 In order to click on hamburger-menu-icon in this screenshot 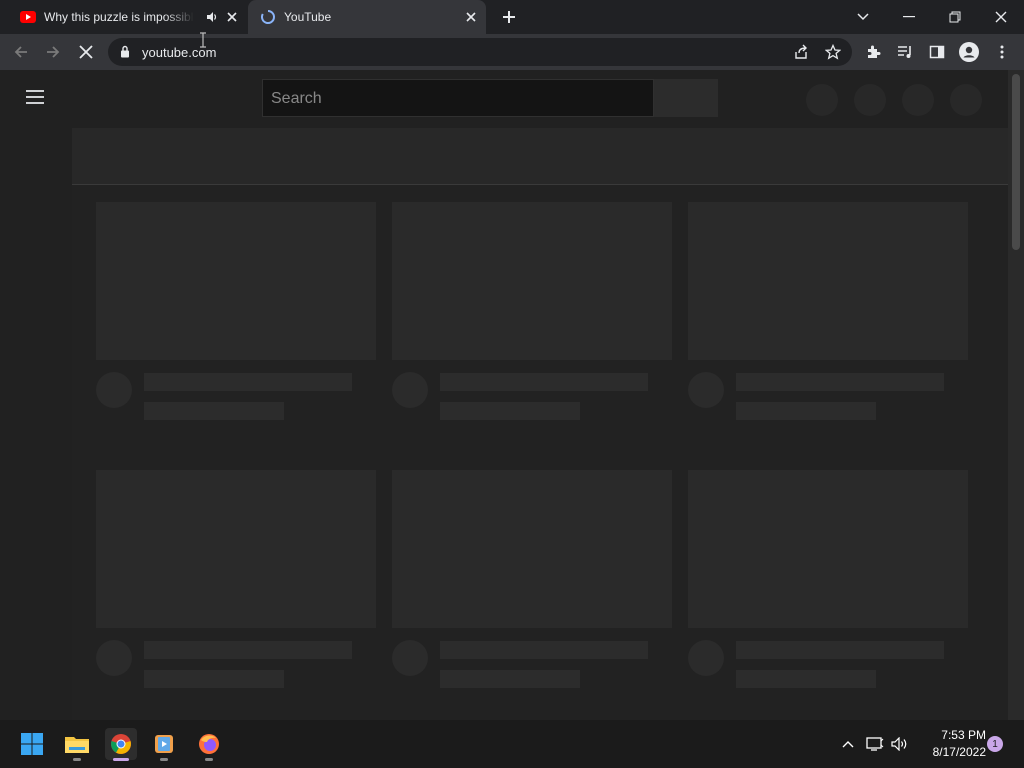, I will do `click(36, 98)`.